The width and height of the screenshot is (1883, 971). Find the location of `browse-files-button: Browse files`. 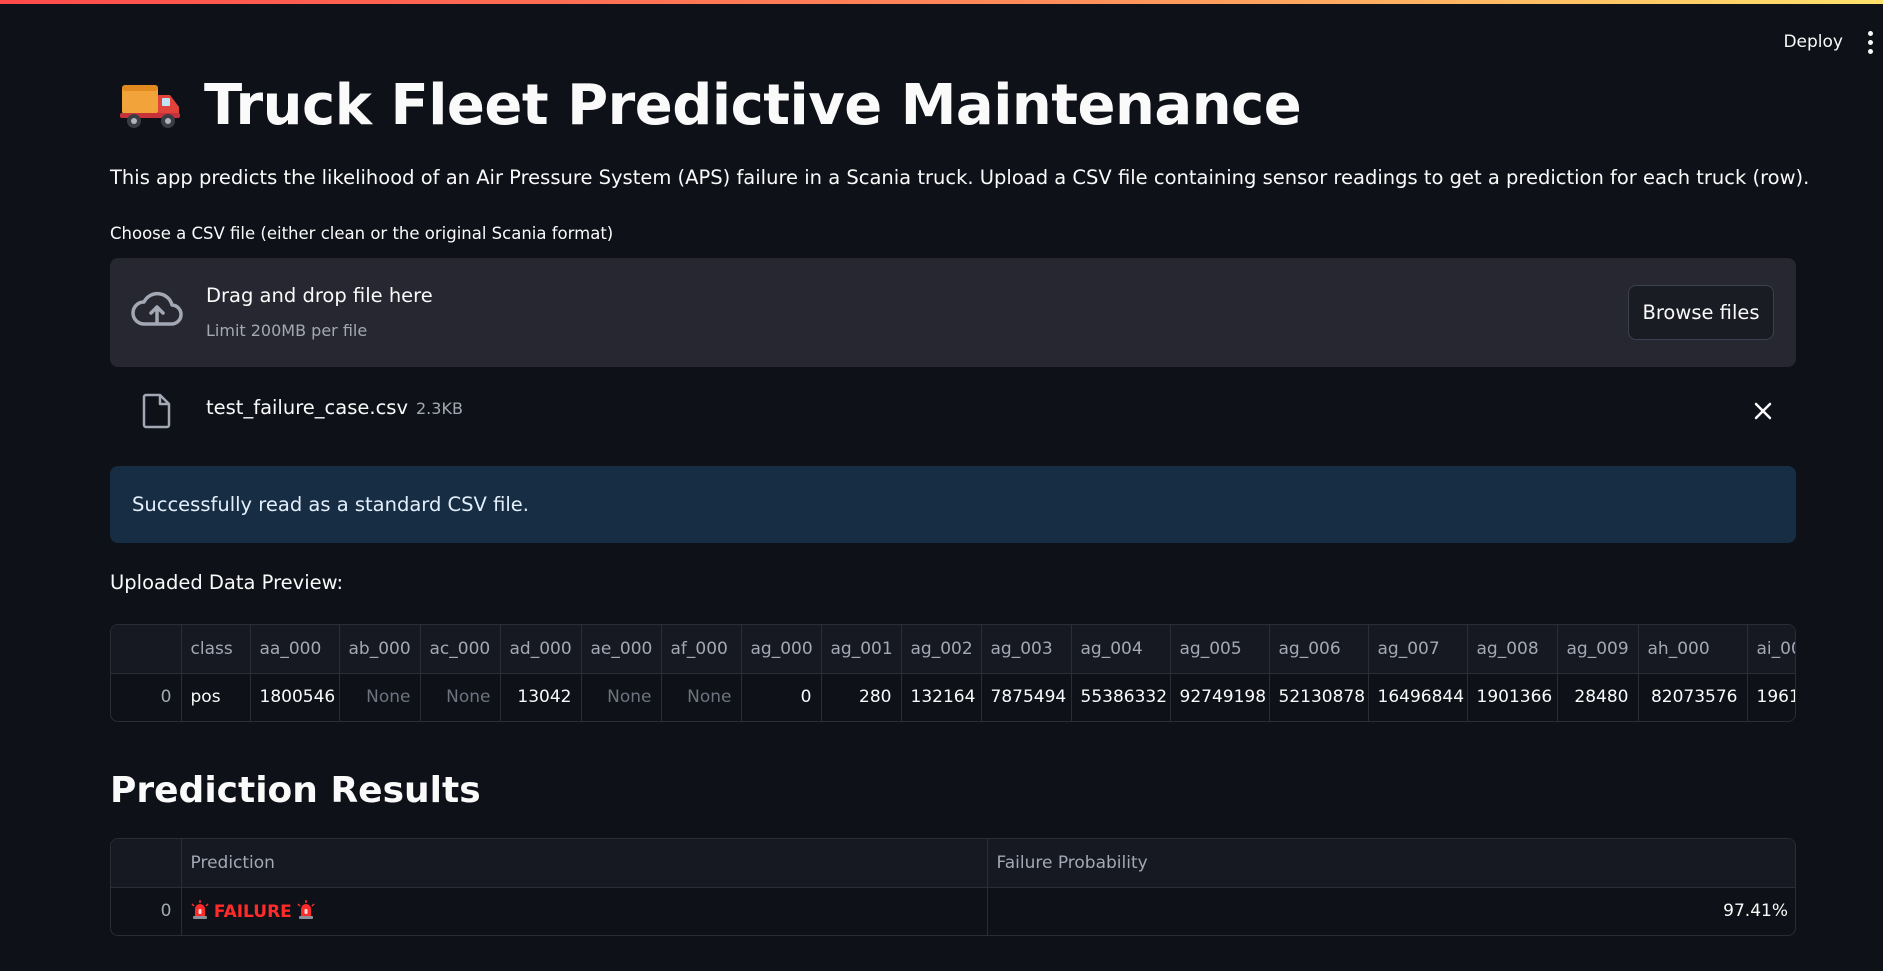

browse-files-button: Browse files is located at coordinates (1701, 312).